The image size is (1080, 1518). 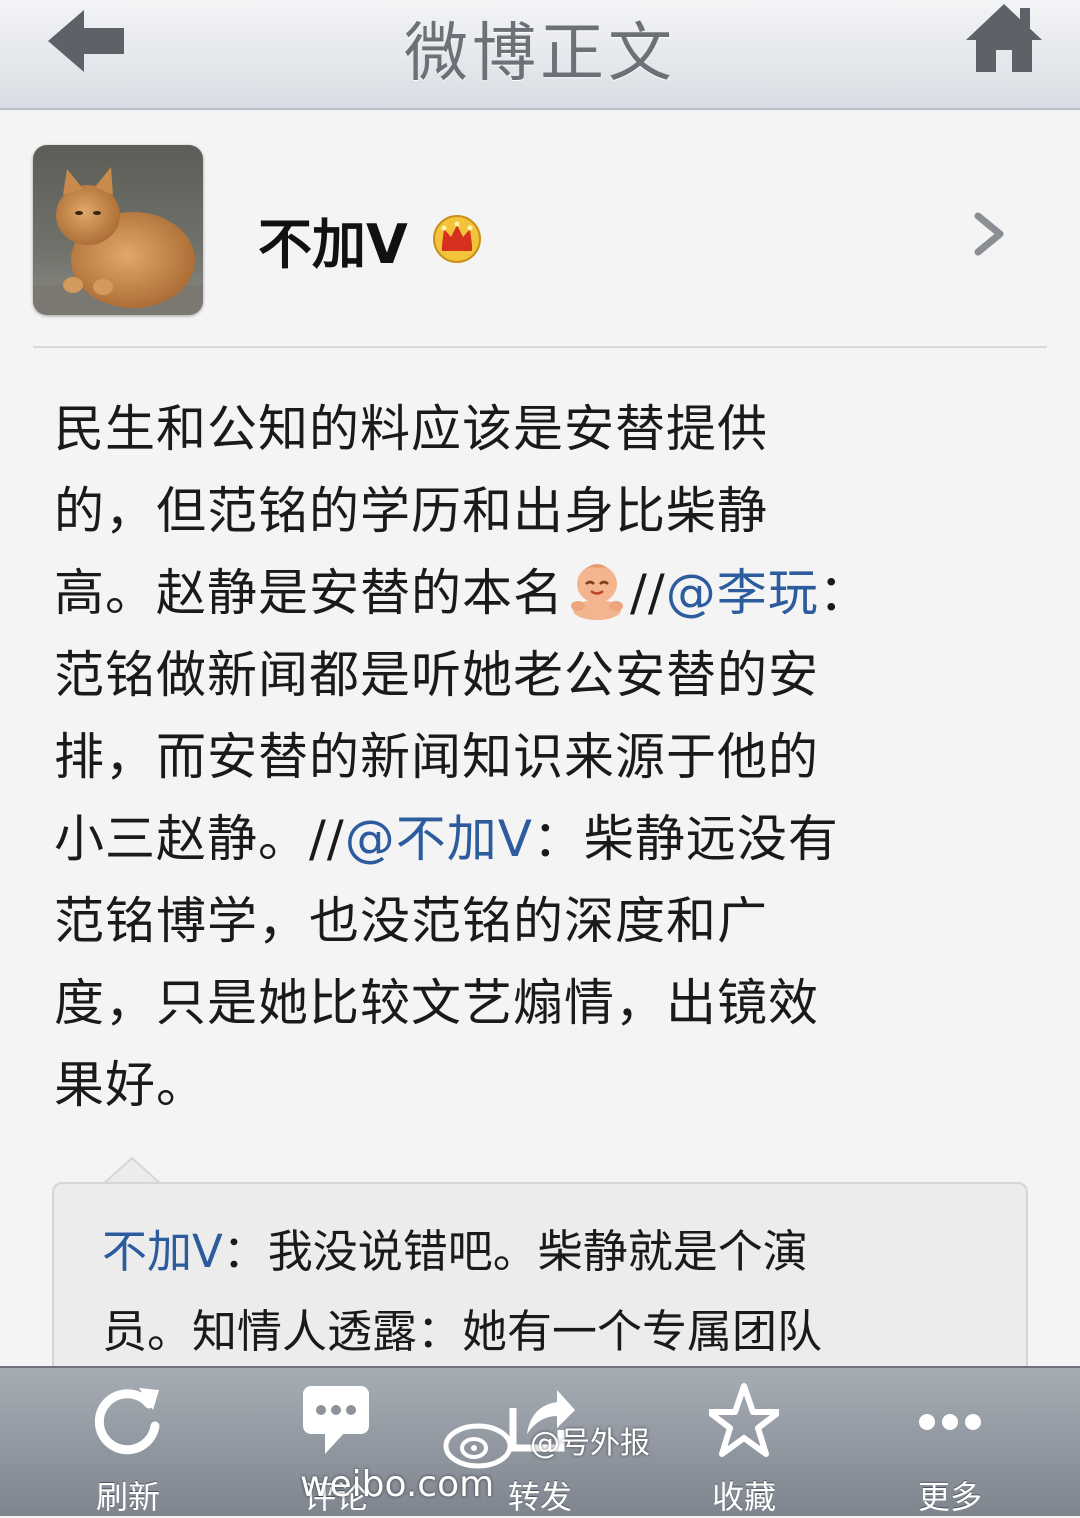 I want to click on post-line: 高。赵静是安替的本名 //@李玩：, so click(x=534, y=593).